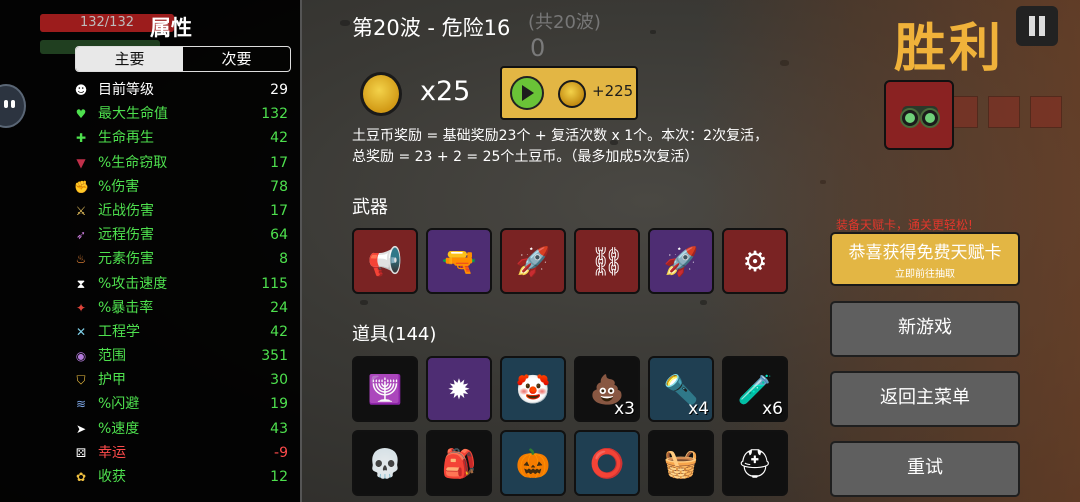  I want to click on wave-count-faded: (共20波), so click(564, 22).